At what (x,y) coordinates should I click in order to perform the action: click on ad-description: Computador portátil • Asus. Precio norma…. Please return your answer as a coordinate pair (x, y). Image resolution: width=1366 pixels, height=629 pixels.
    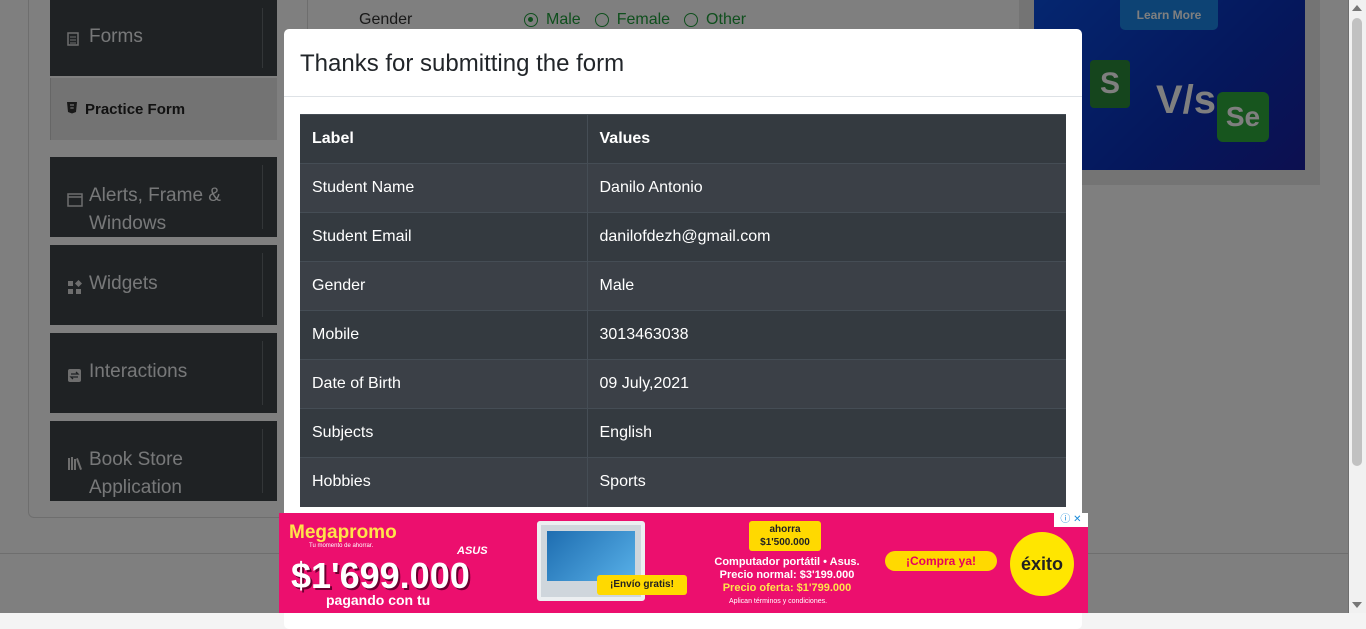
    Looking at the image, I should click on (787, 575).